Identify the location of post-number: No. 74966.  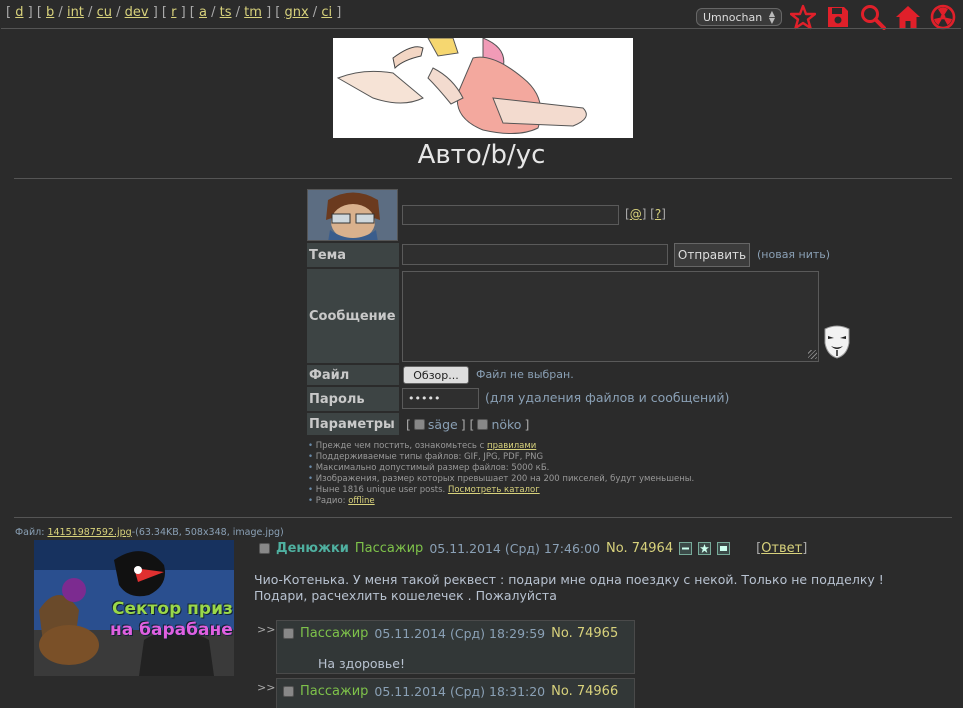
(584, 691).